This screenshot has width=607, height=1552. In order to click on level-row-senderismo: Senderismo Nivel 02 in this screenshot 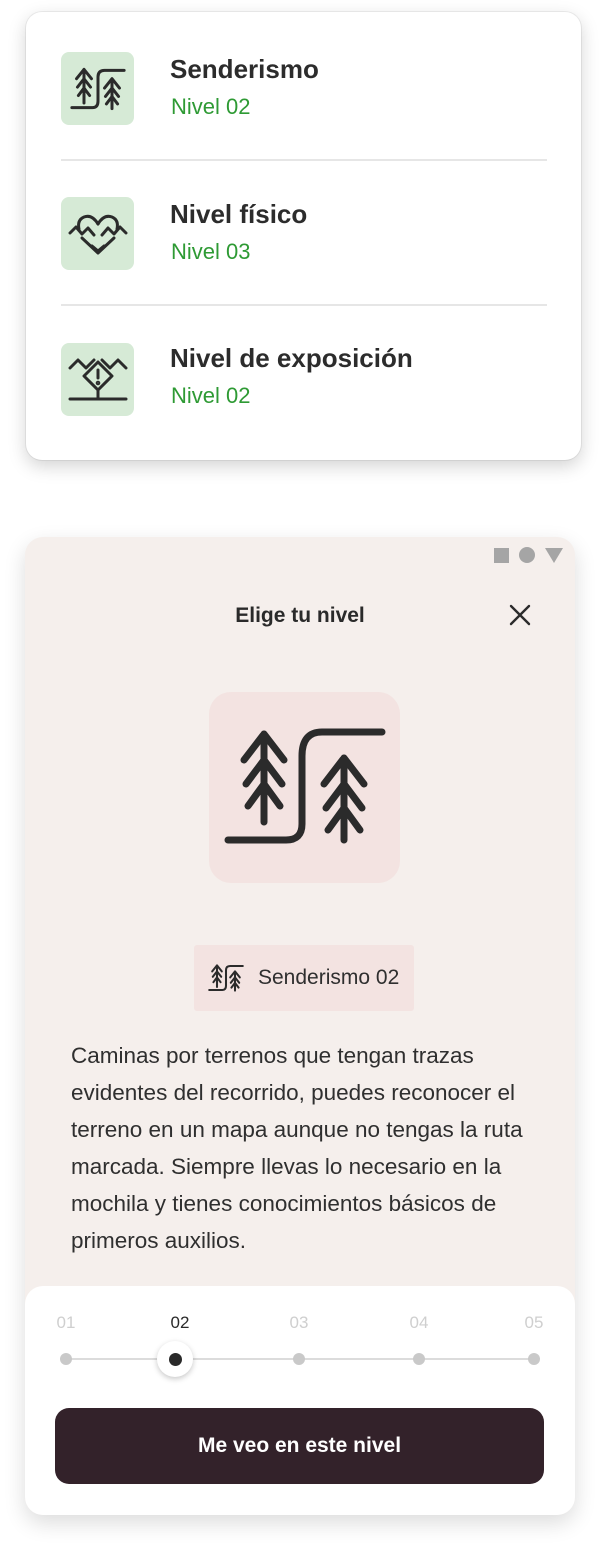, I will do `click(303, 84)`.